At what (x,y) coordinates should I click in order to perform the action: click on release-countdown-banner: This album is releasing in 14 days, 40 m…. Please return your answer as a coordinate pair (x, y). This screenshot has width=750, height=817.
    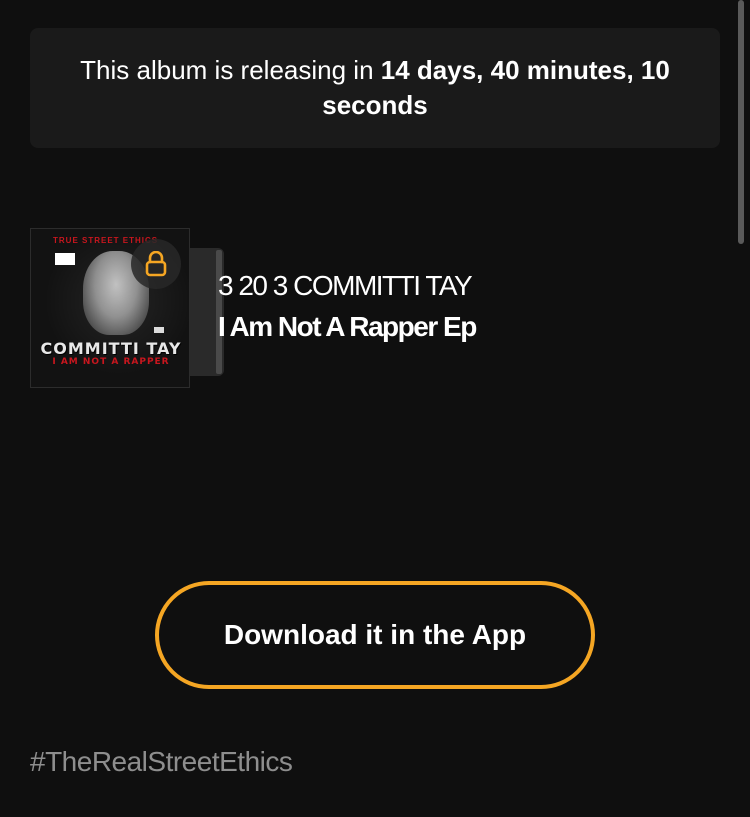
    Looking at the image, I should click on (375, 88).